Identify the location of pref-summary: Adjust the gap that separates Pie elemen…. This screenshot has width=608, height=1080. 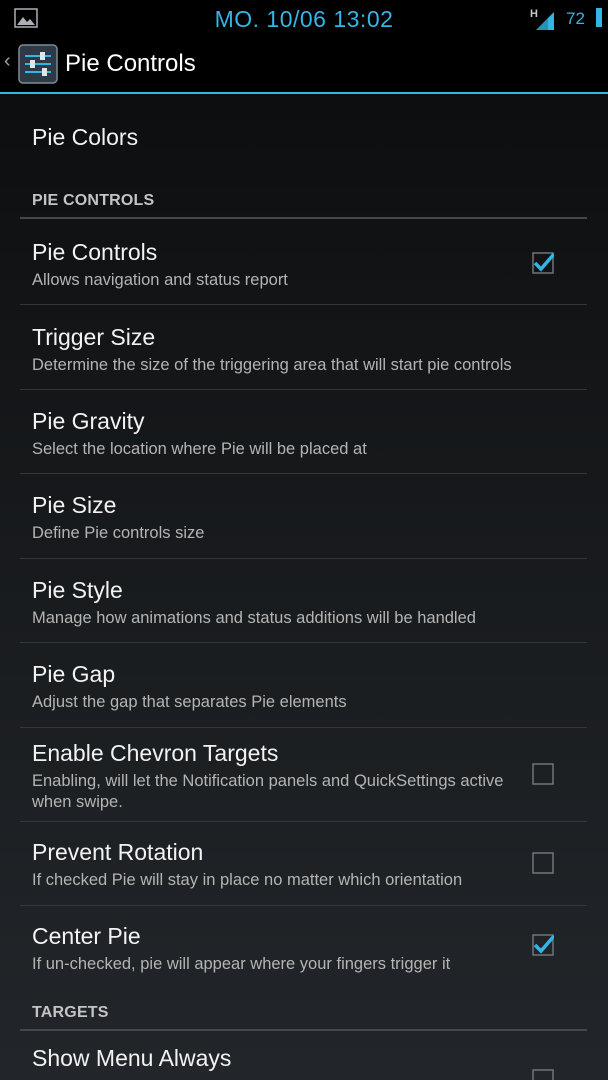
(189, 702).